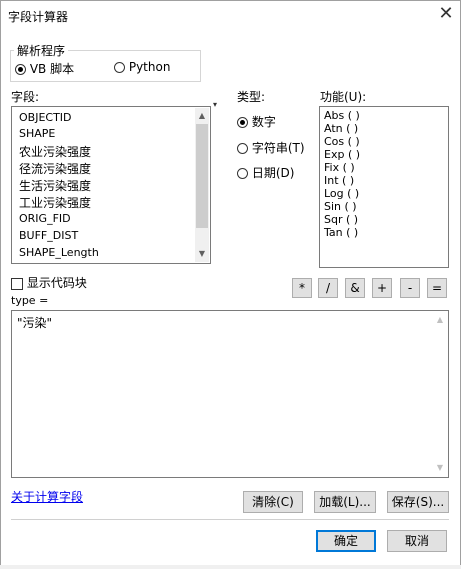  Describe the element at coordinates (56, 283) in the screenshot. I see `show-codeblock-label: 显示代码块` at that location.